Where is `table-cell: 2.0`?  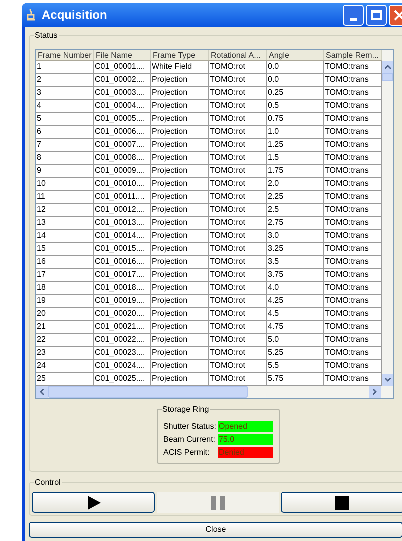
table-cell: 2.0 is located at coordinates (295, 184).